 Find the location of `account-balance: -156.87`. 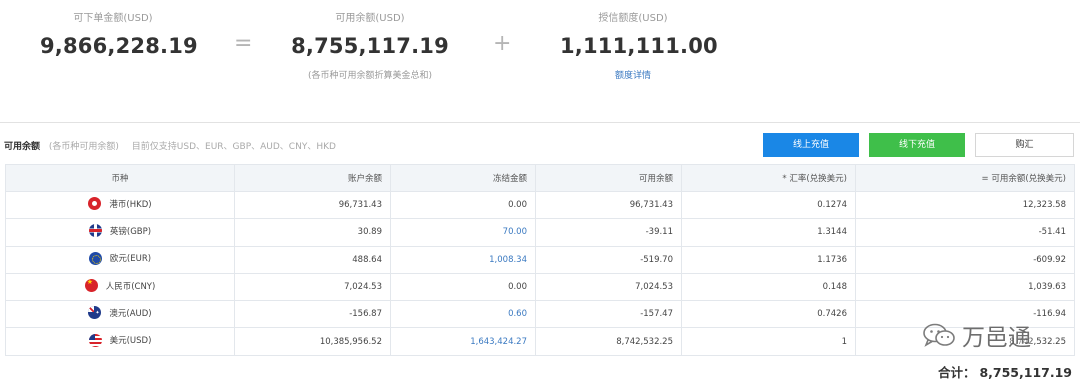

account-balance: -156.87 is located at coordinates (312, 314).